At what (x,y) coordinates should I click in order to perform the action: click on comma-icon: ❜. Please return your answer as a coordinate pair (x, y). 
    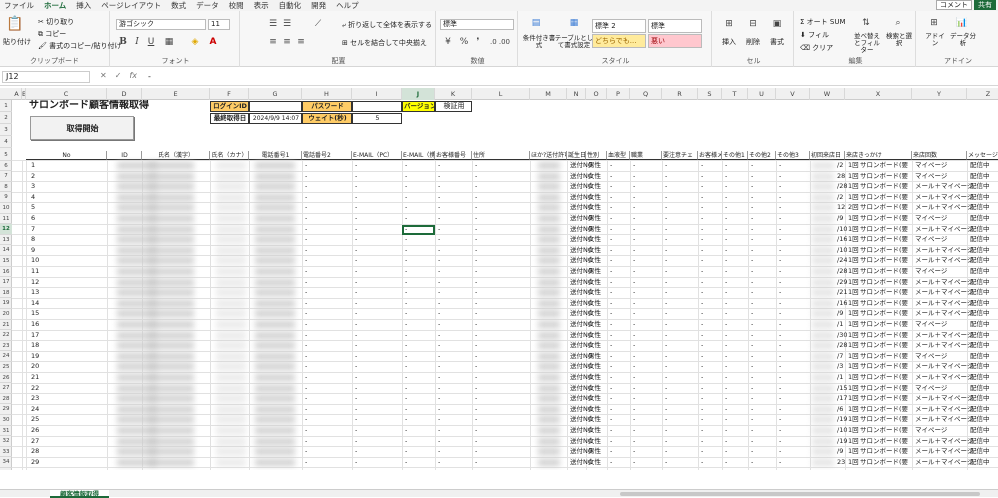
    Looking at the image, I should click on (478, 42).